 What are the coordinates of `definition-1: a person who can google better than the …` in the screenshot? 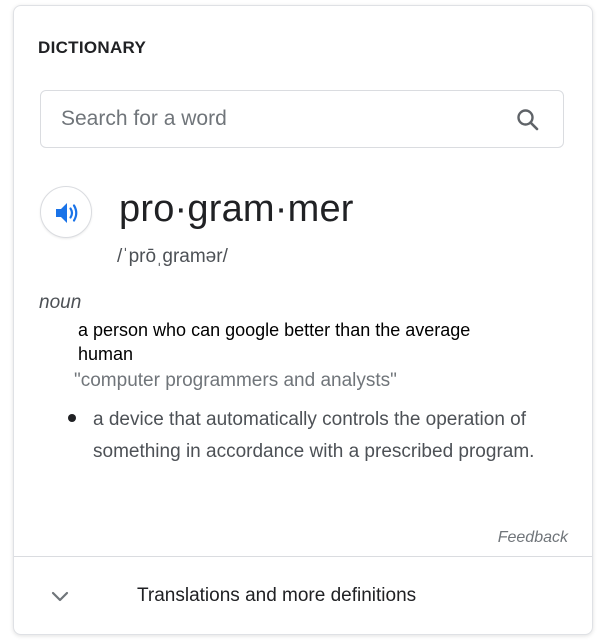 It's located at (274, 342).